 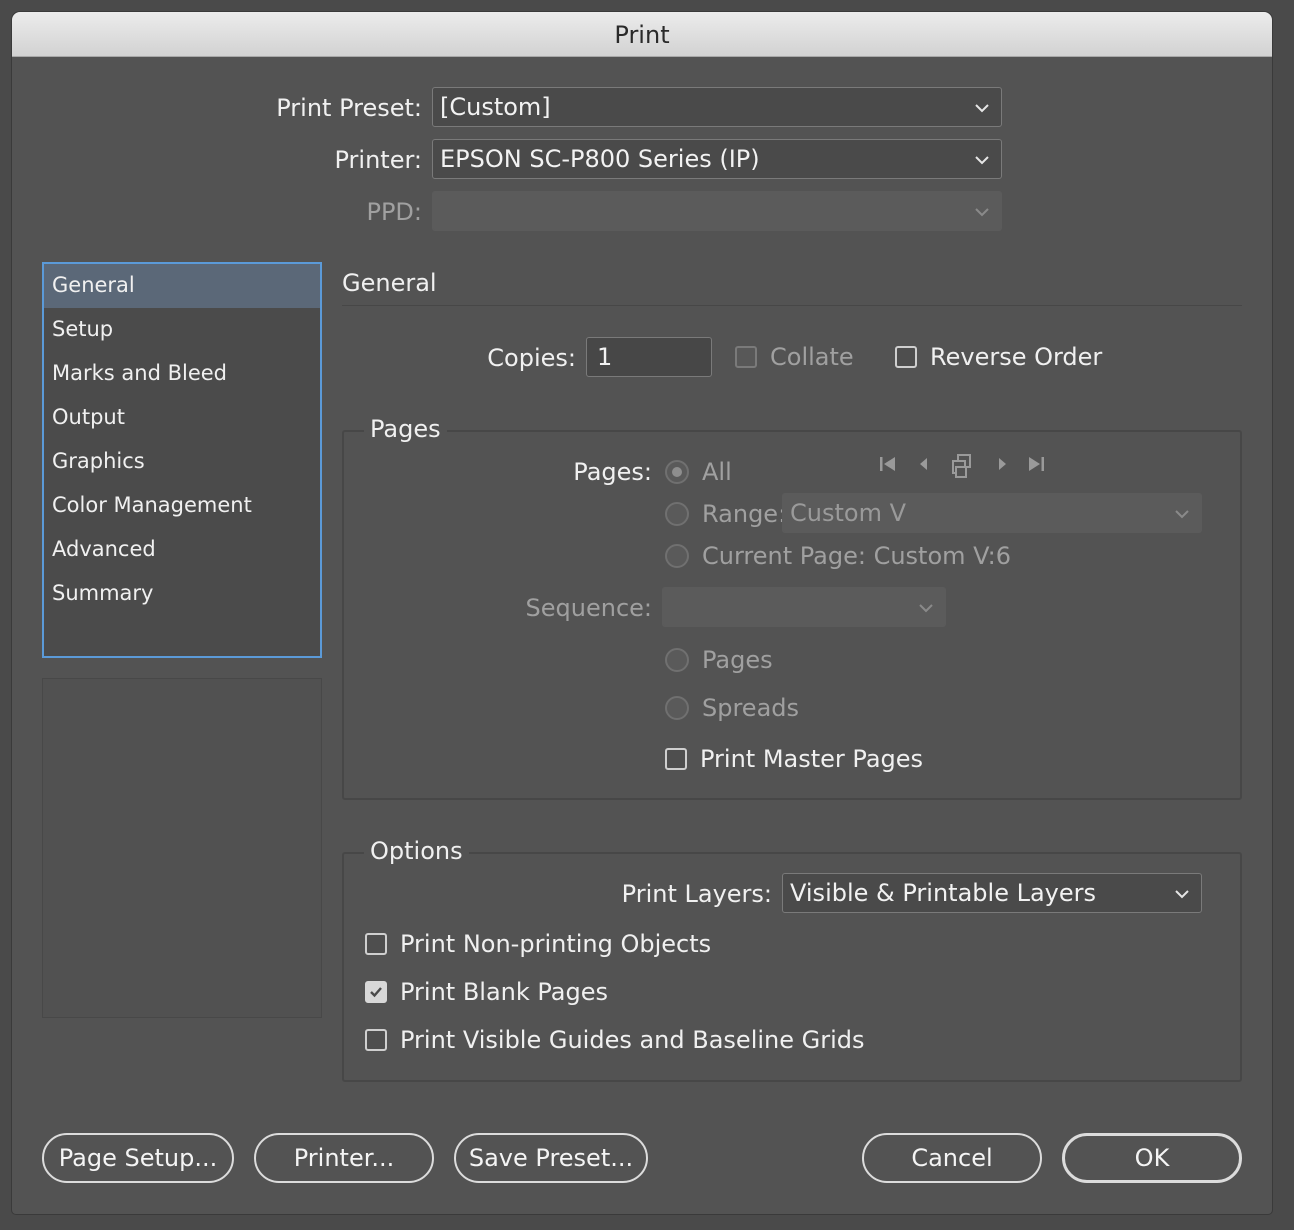 What do you see at coordinates (182, 848) in the screenshot?
I see `page-preview-panel` at bounding box center [182, 848].